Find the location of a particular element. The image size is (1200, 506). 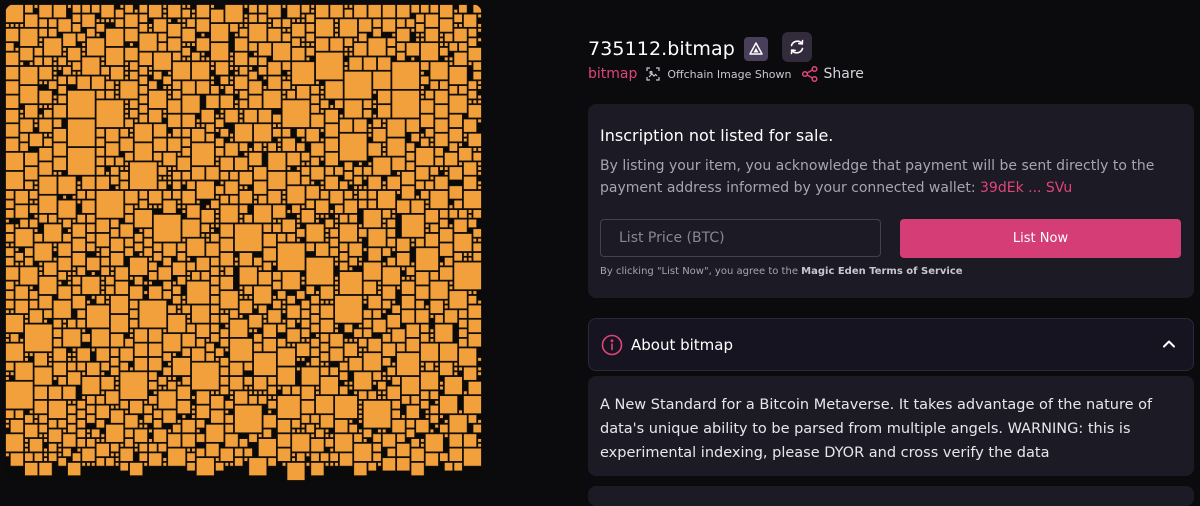

terms-of-service-link: Magic Eden Terms of Service is located at coordinates (881, 271).